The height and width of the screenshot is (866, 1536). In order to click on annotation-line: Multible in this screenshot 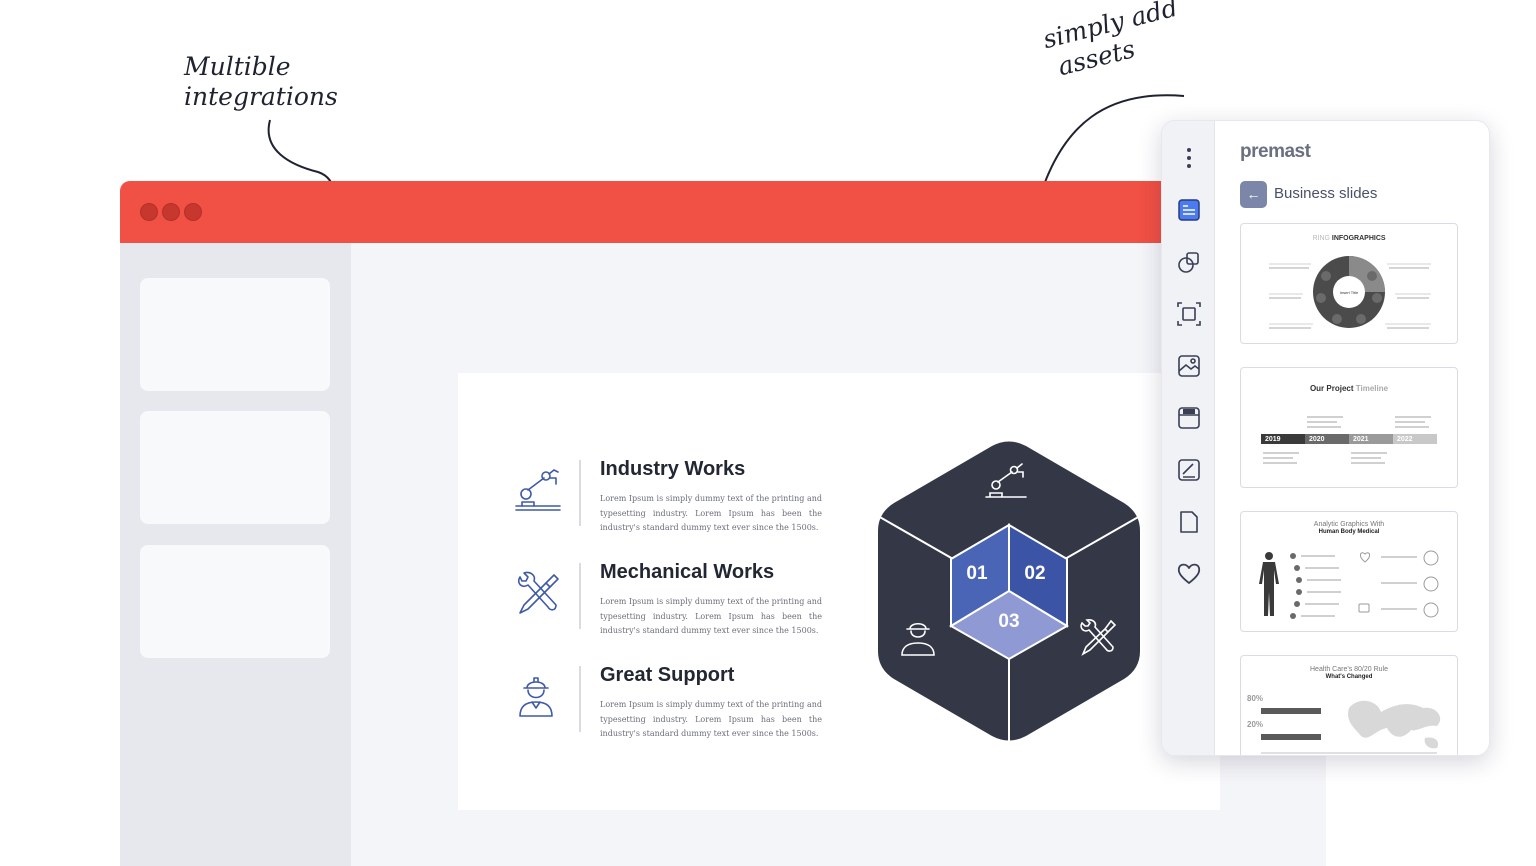, I will do `click(237, 66)`.